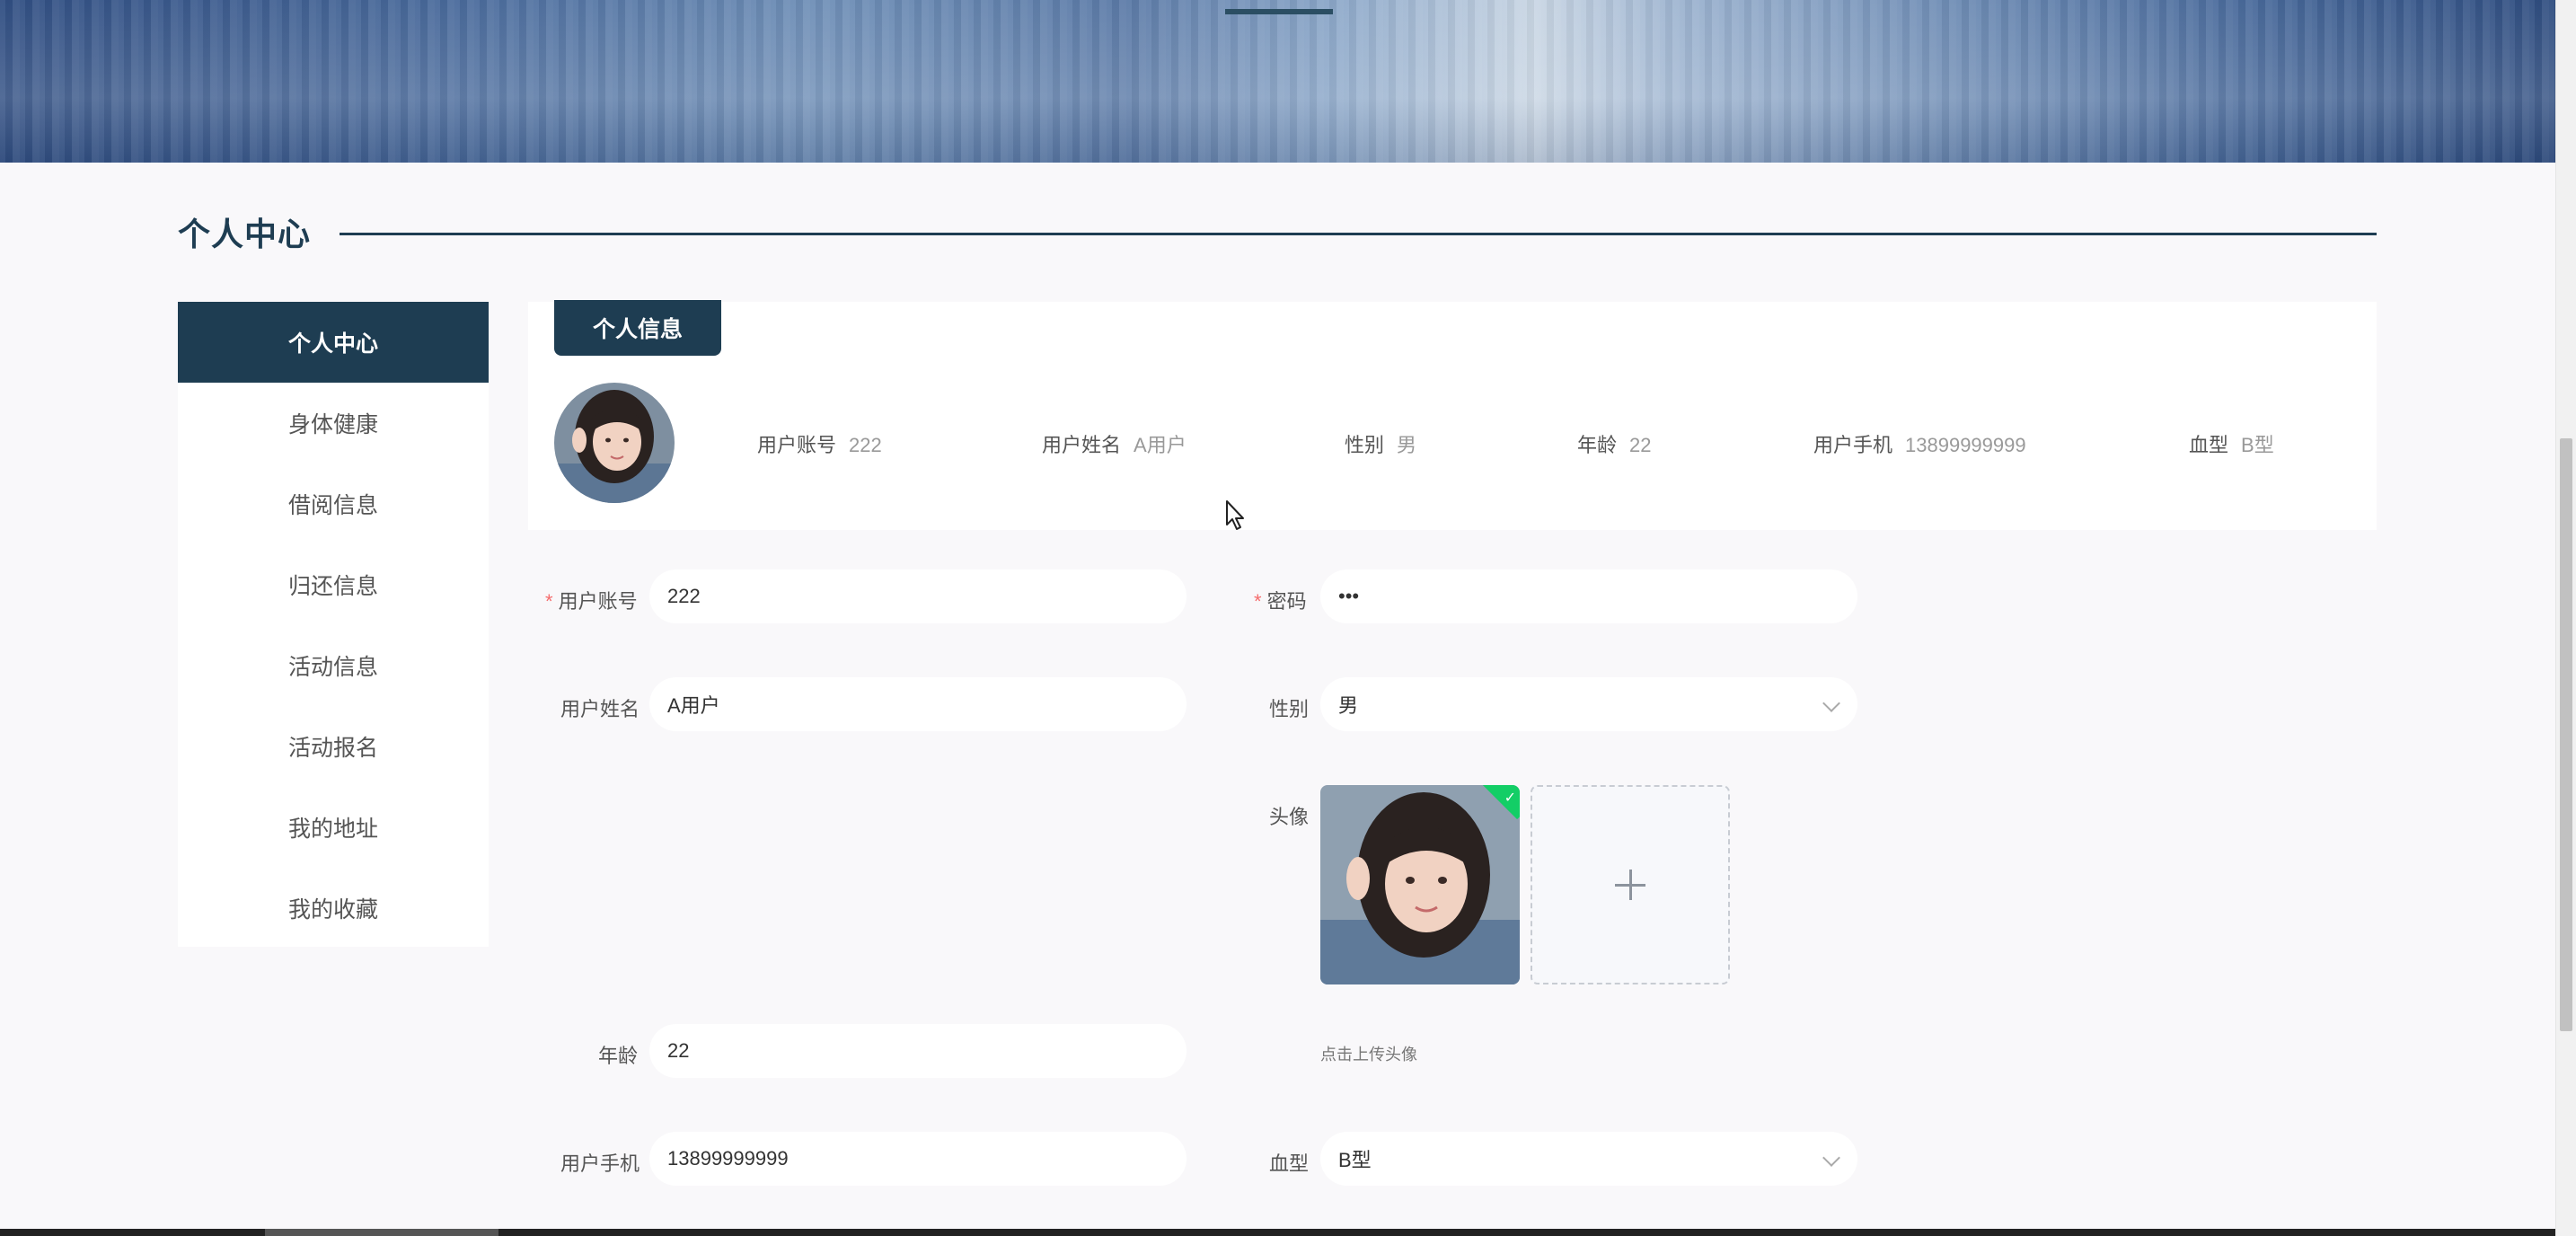 The width and height of the screenshot is (2576, 1236). I want to click on gender-select: 男, so click(1588, 704).